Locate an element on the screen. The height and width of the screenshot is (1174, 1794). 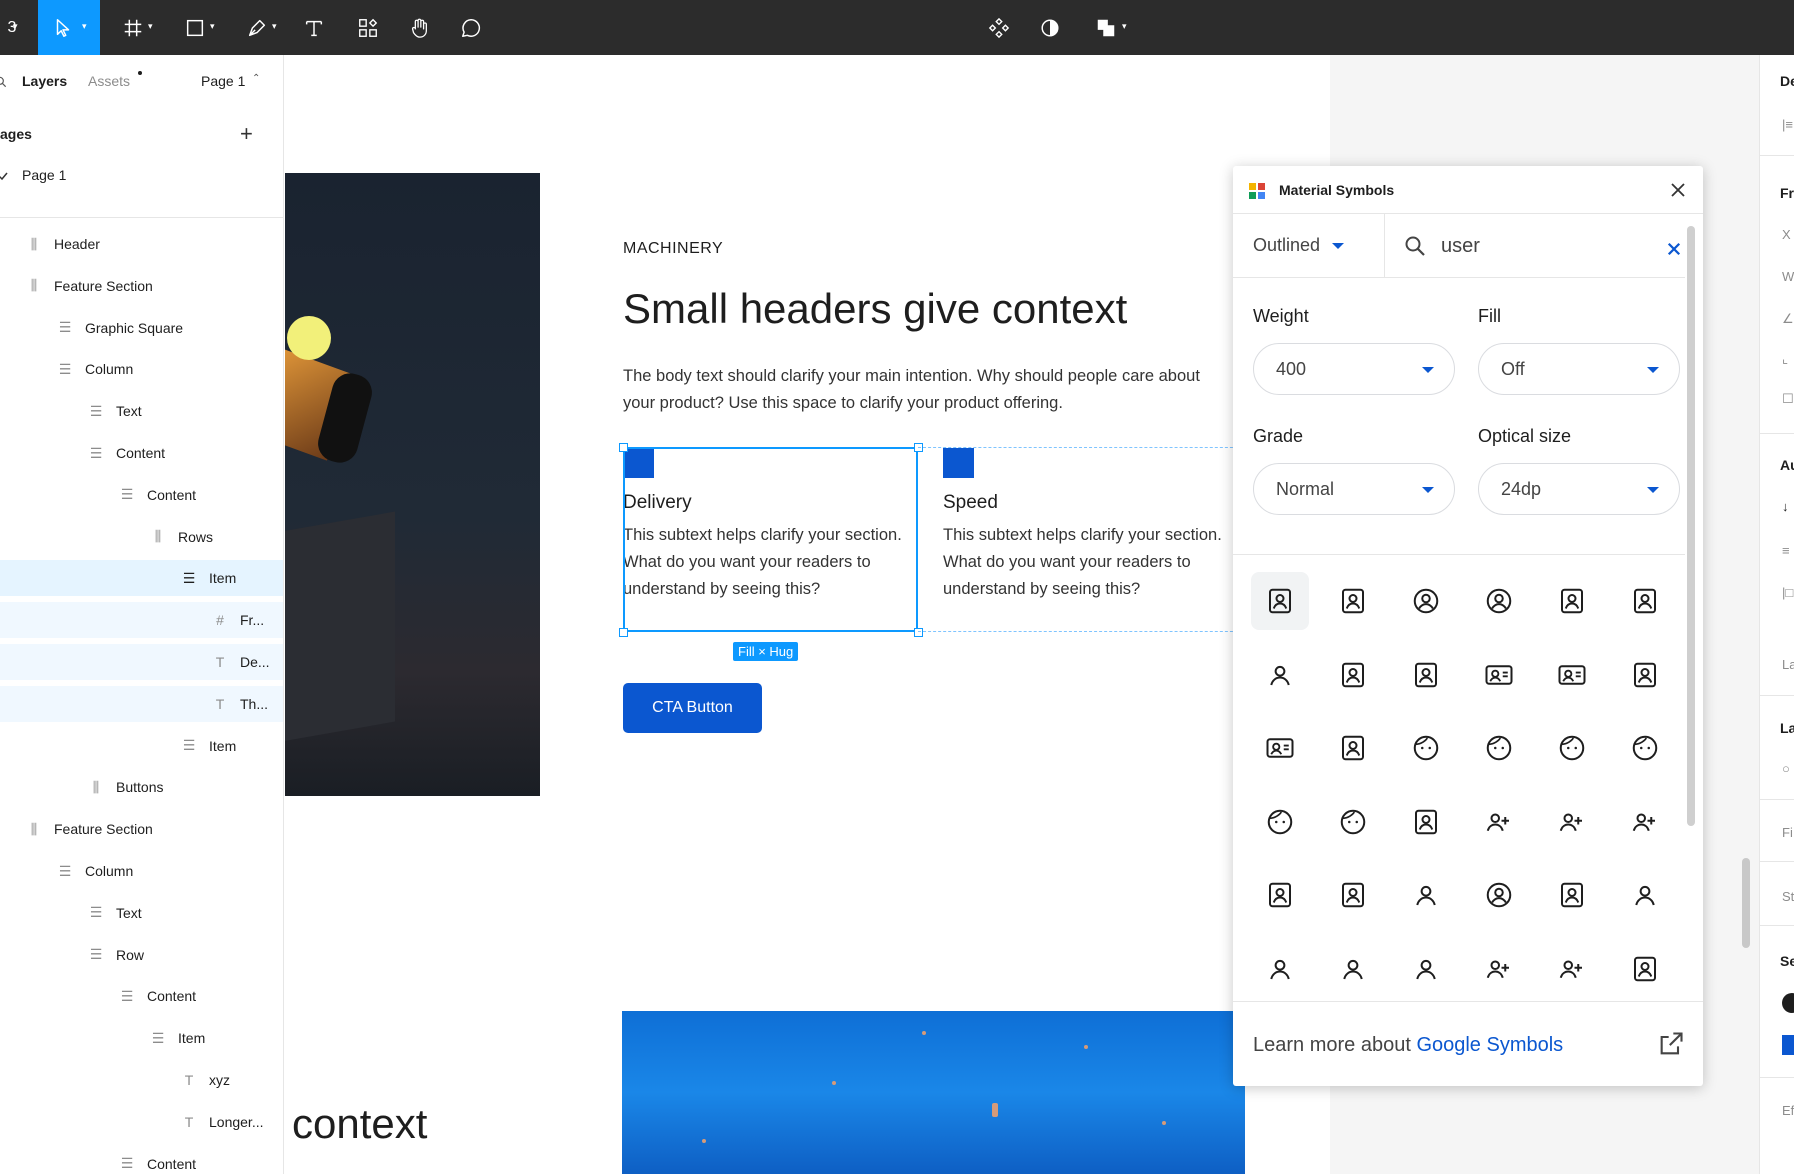
chevron-up-icon: ⌃ is located at coordinates (256, 78).